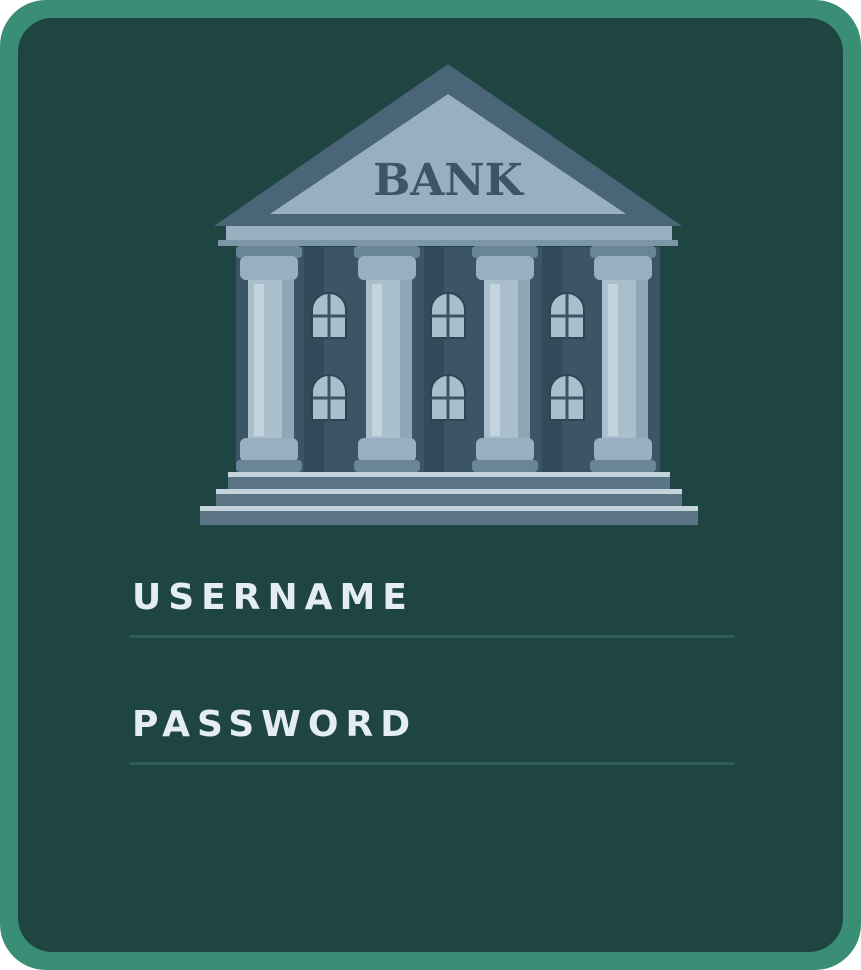 The image size is (861, 970). Describe the element at coordinates (432, 636) in the screenshot. I see `username-underline` at that location.